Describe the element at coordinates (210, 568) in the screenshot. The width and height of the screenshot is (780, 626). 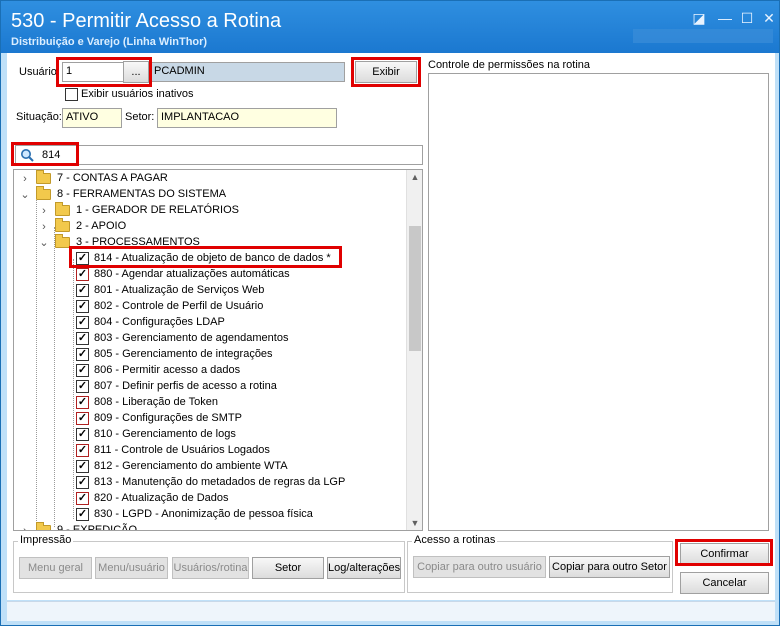
I see `usuarios-rotina-button: Usuários/rotina` at that location.